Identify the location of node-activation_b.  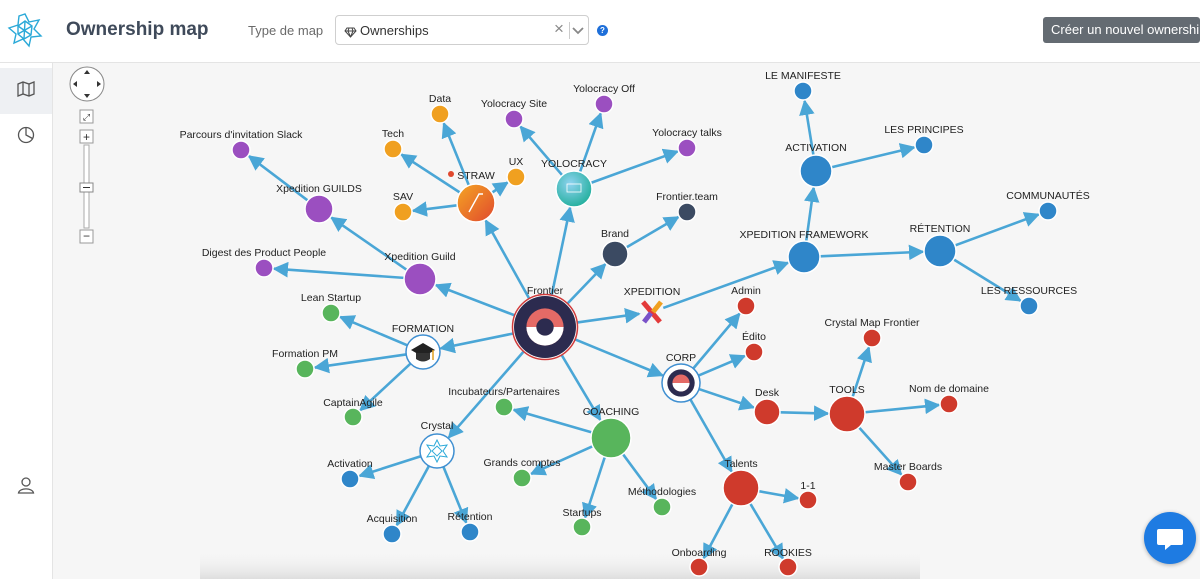
(350, 479).